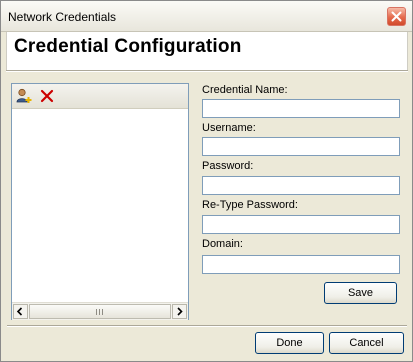  What do you see at coordinates (47, 96) in the screenshot?
I see `delete-x-icon` at bounding box center [47, 96].